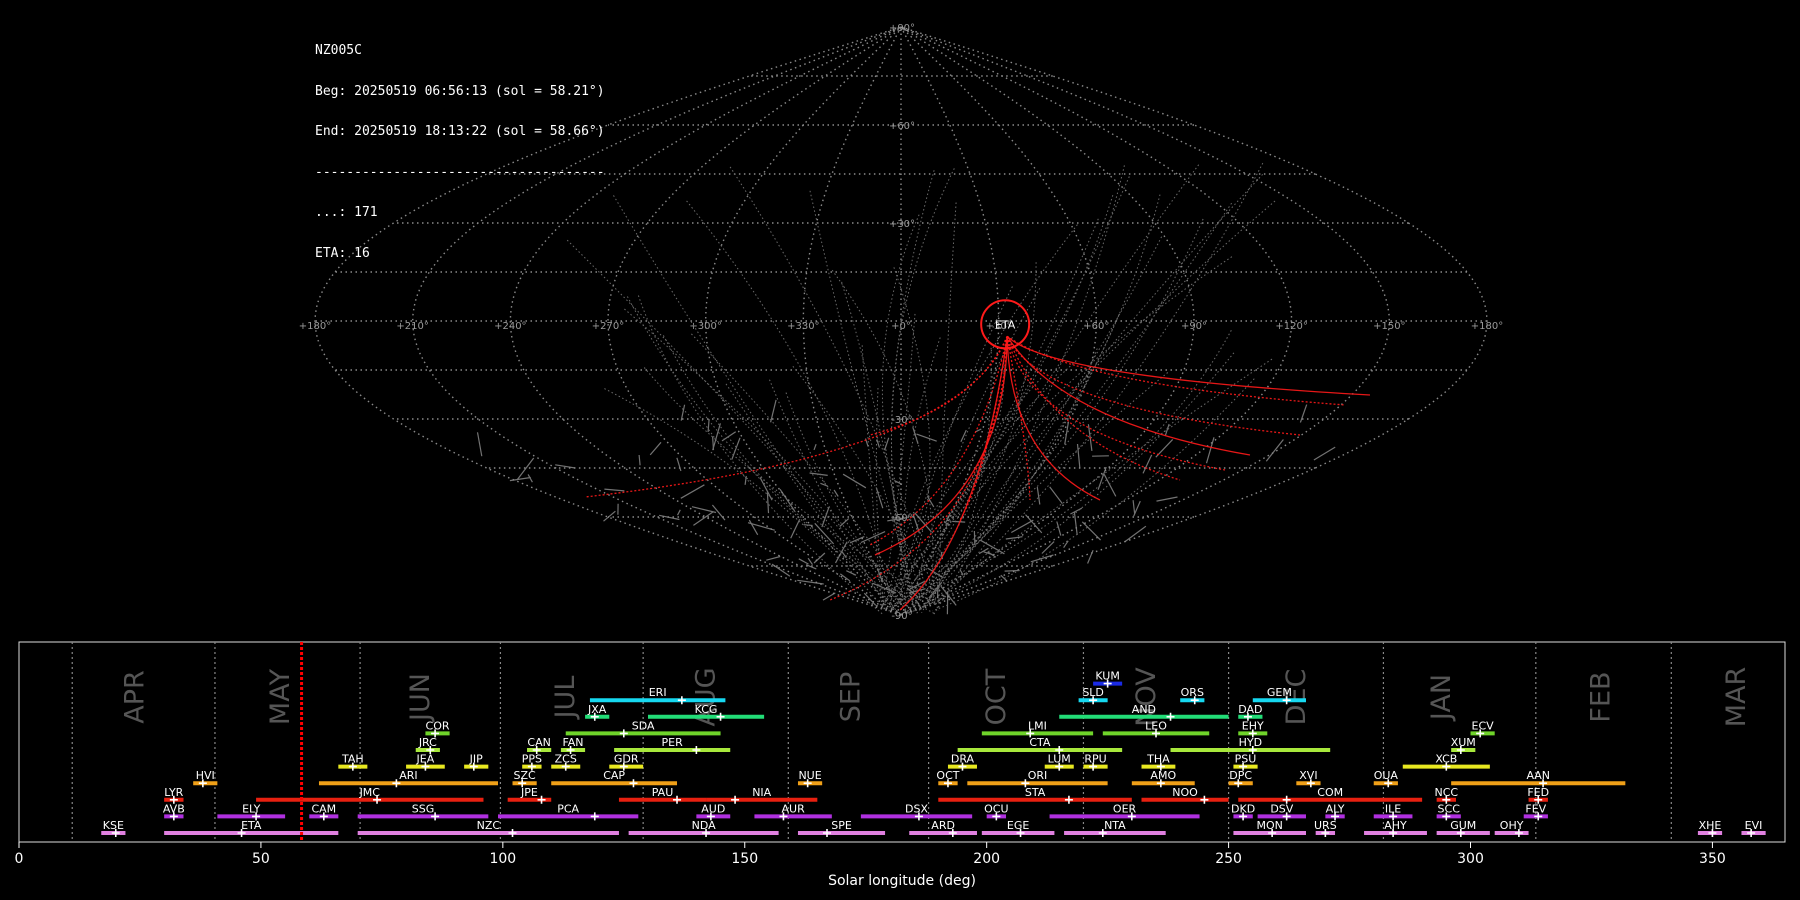 This screenshot has width=1800, height=900. Describe the element at coordinates (1446, 759) in the screenshot. I see `shower-label: XCB` at that location.